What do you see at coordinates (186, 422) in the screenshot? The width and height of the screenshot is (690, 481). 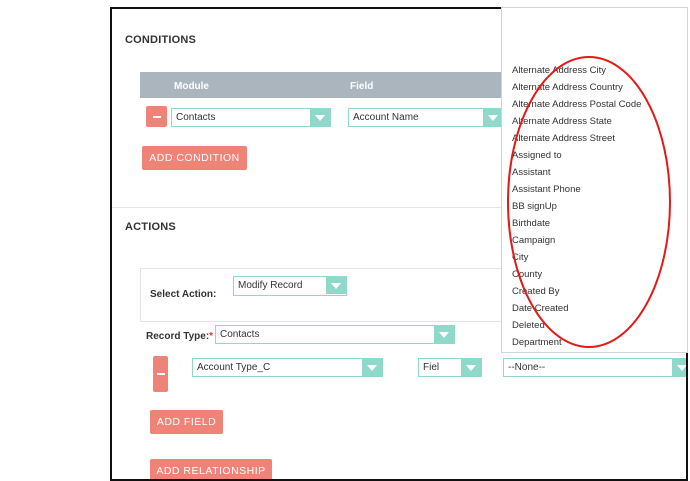 I see `add-field-button: ADD FIELD` at bounding box center [186, 422].